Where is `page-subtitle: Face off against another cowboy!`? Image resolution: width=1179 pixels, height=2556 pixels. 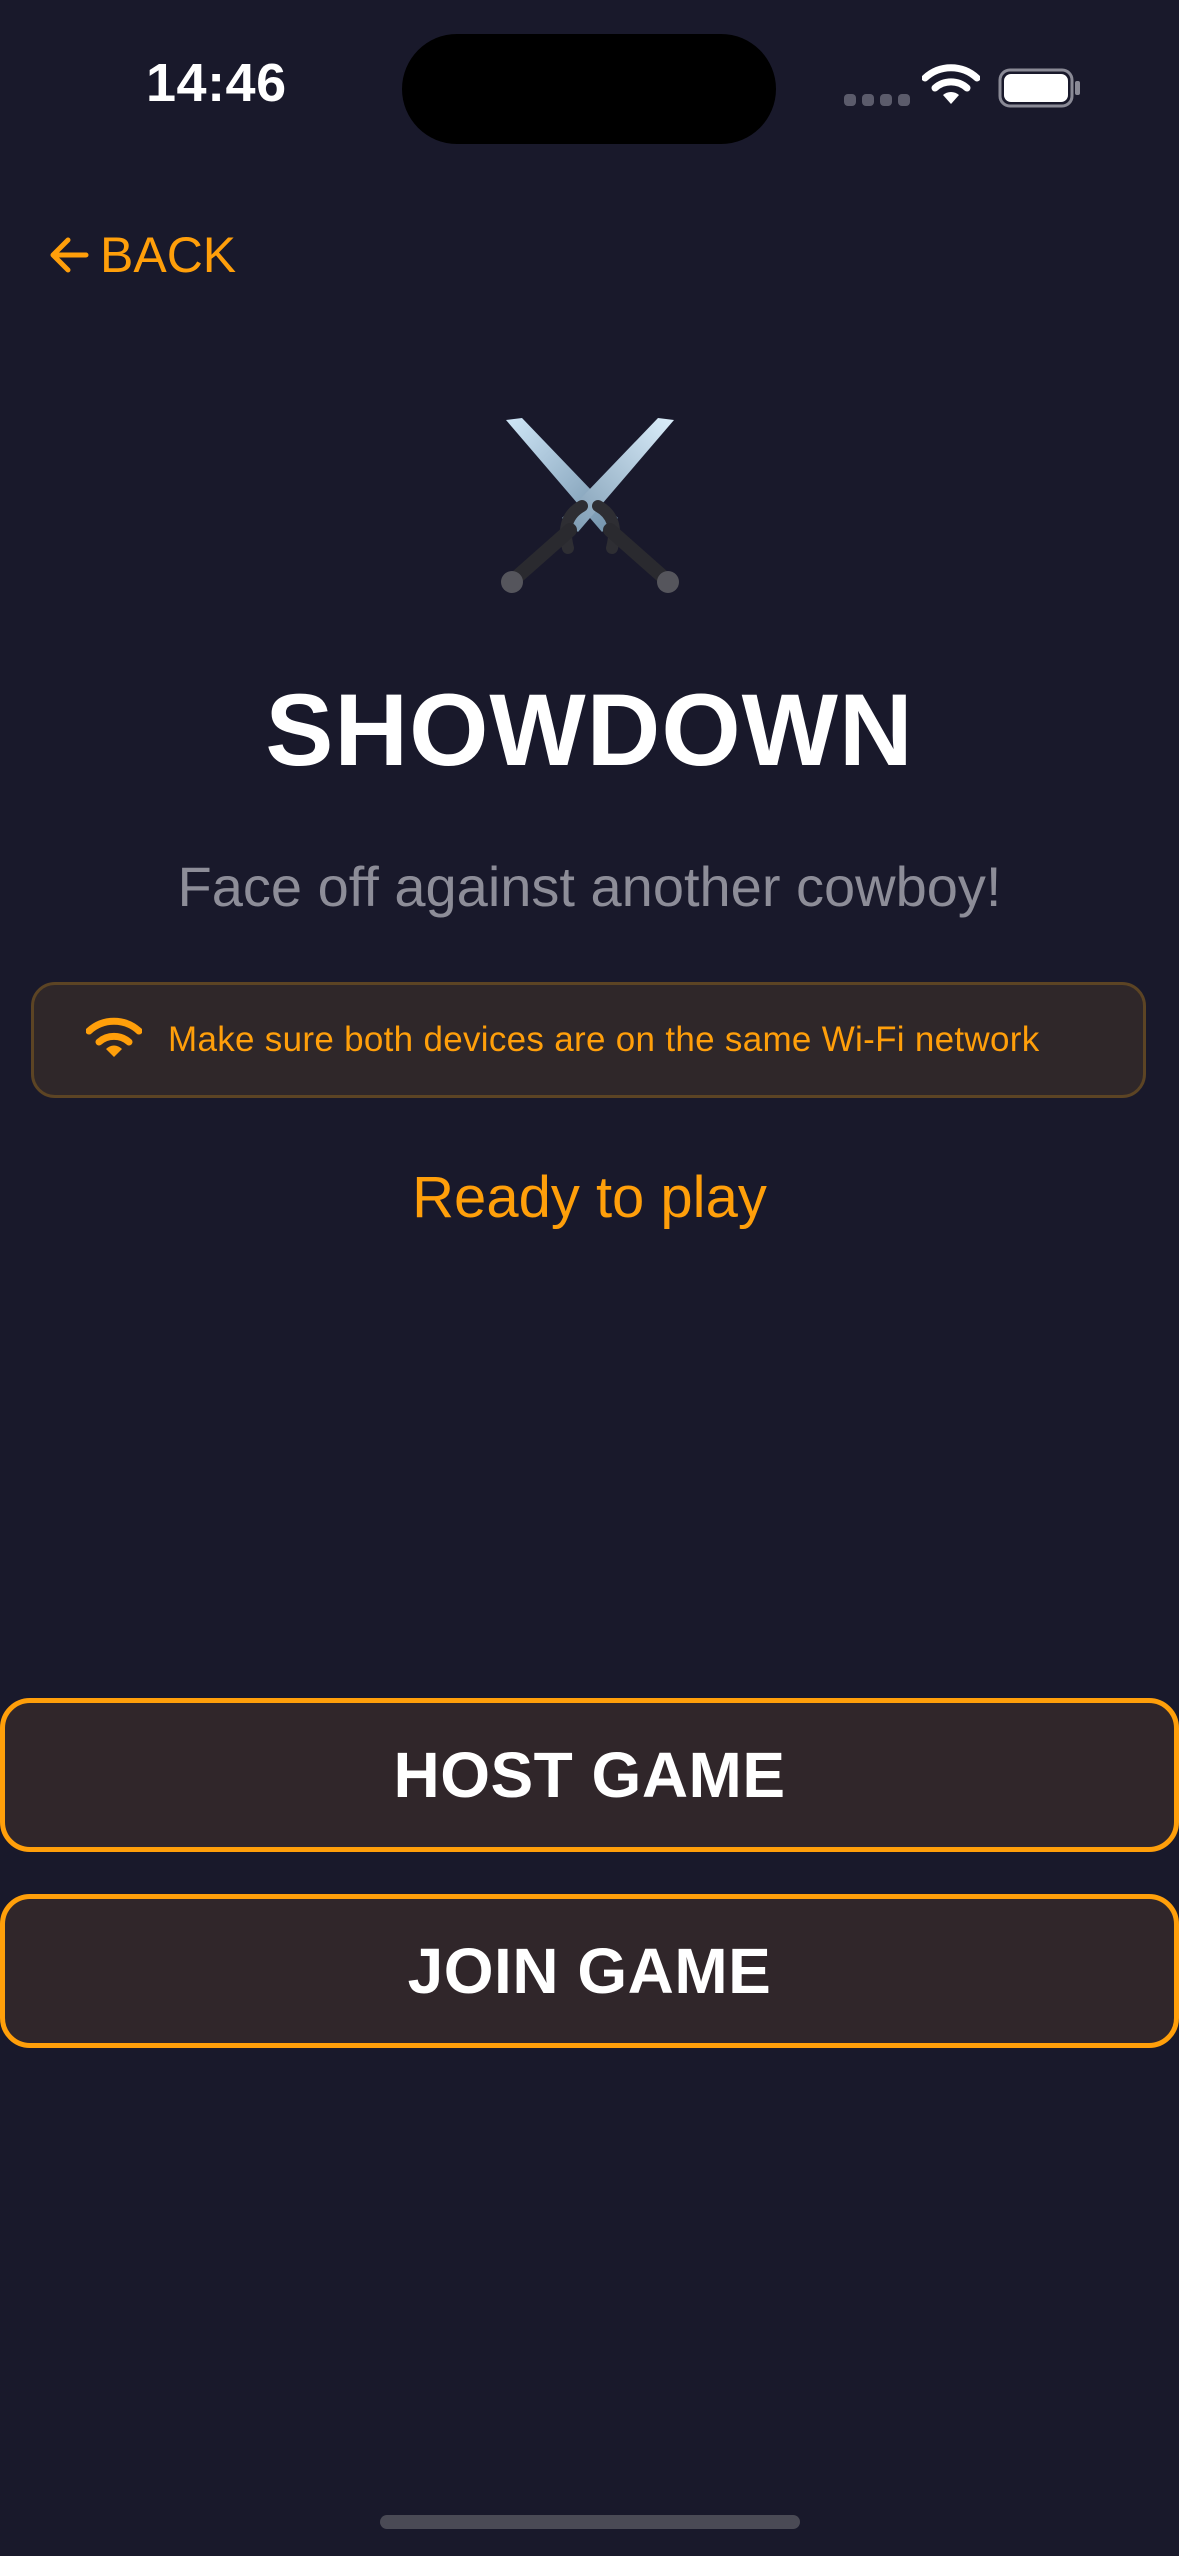
page-subtitle: Face off against another cowboy! is located at coordinates (589, 886).